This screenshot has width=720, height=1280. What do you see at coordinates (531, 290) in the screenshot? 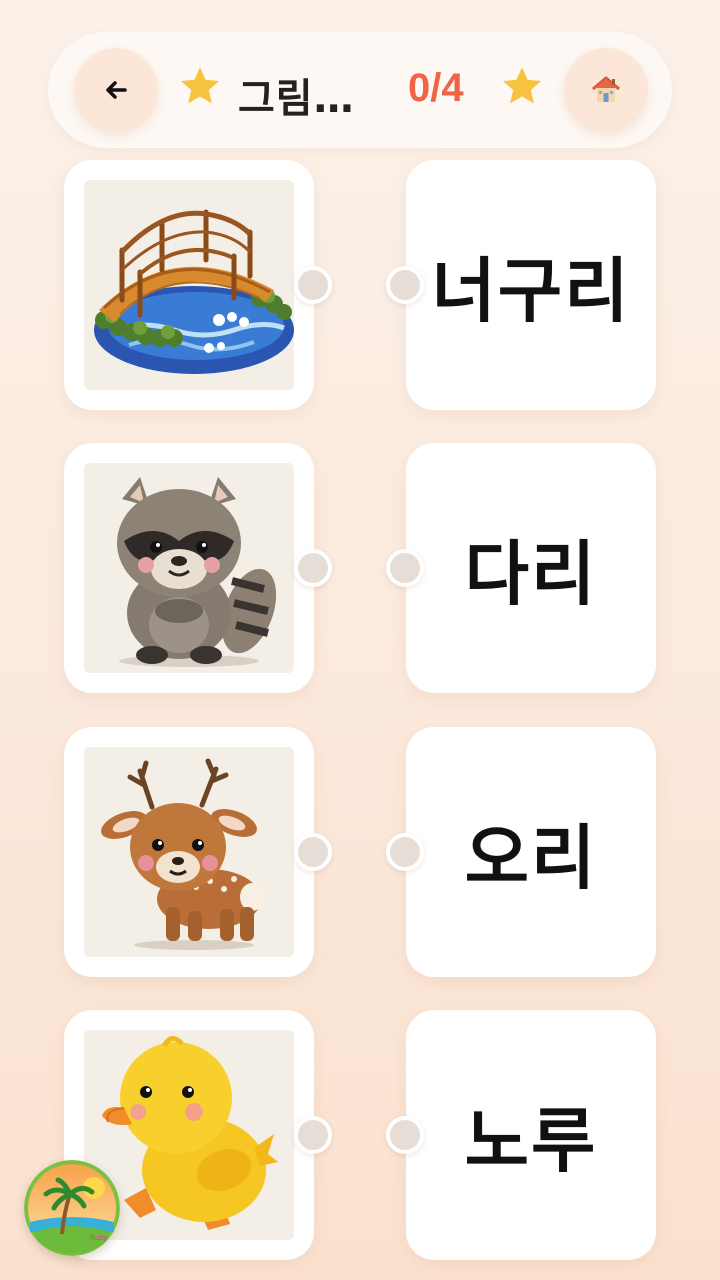
I see `word-label: 너구리` at bounding box center [531, 290].